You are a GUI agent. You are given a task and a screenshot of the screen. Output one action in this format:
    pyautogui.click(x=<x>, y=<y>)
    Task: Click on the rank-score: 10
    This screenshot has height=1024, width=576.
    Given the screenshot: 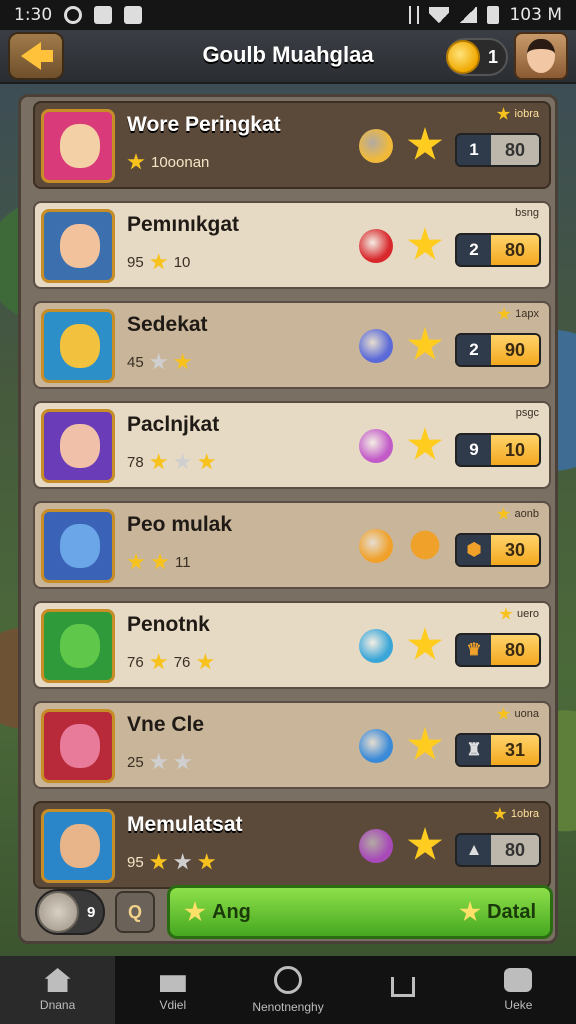 What is the action you would take?
    pyautogui.click(x=515, y=450)
    